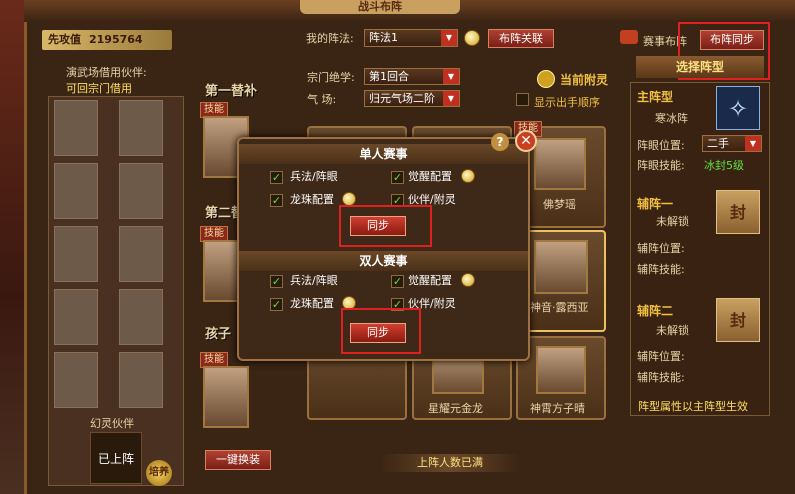 This screenshot has width=795, height=494. Describe the element at coordinates (231, 91) in the screenshot. I see `sub1-title: 第一替补` at that location.